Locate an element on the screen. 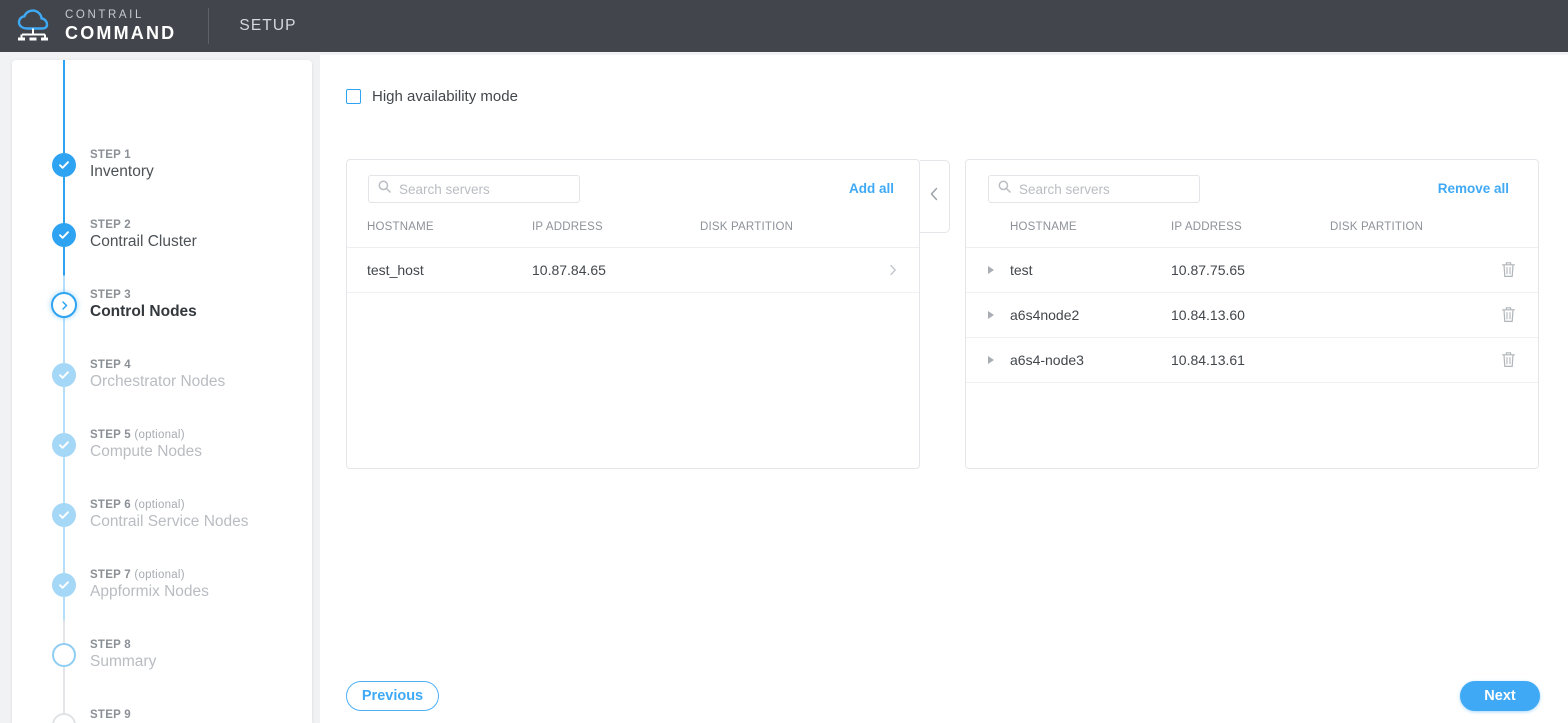 The height and width of the screenshot is (723, 1568). sidebar-step-summary: STEP 8 Summary is located at coordinates (162, 655).